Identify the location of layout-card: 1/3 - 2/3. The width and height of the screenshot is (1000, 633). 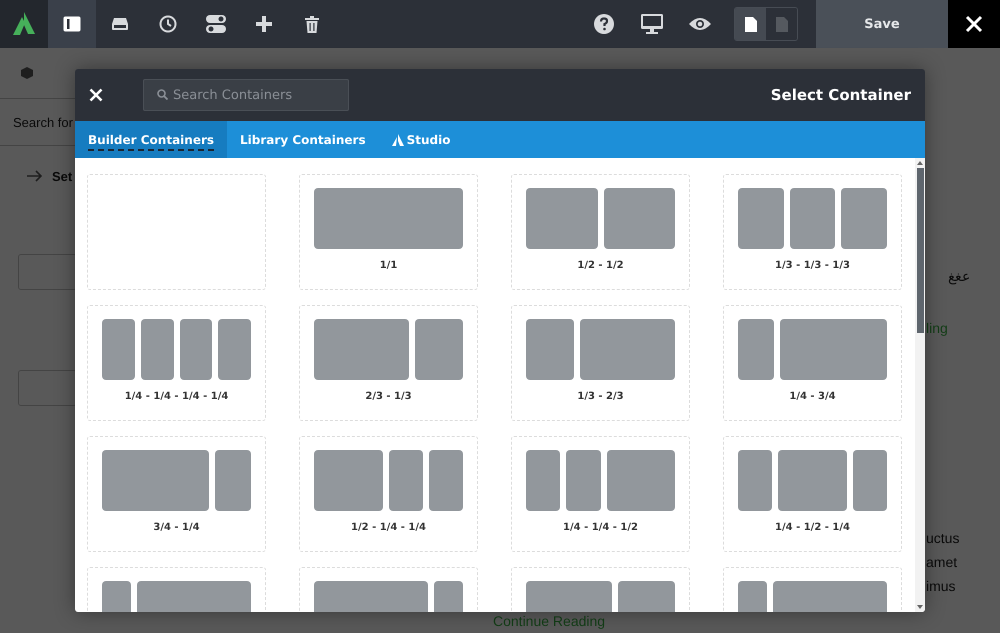
(600, 363).